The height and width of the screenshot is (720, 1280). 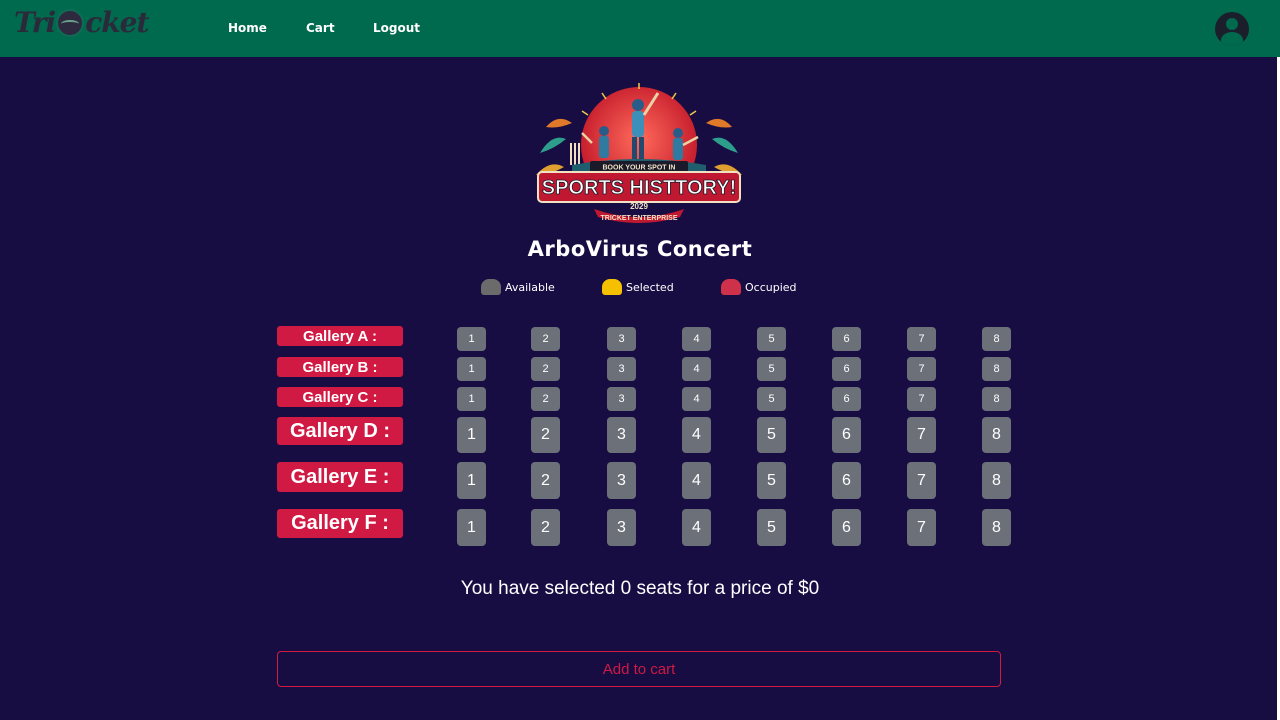 What do you see at coordinates (545, 480) in the screenshot?
I see `seat-e-2: 2` at bounding box center [545, 480].